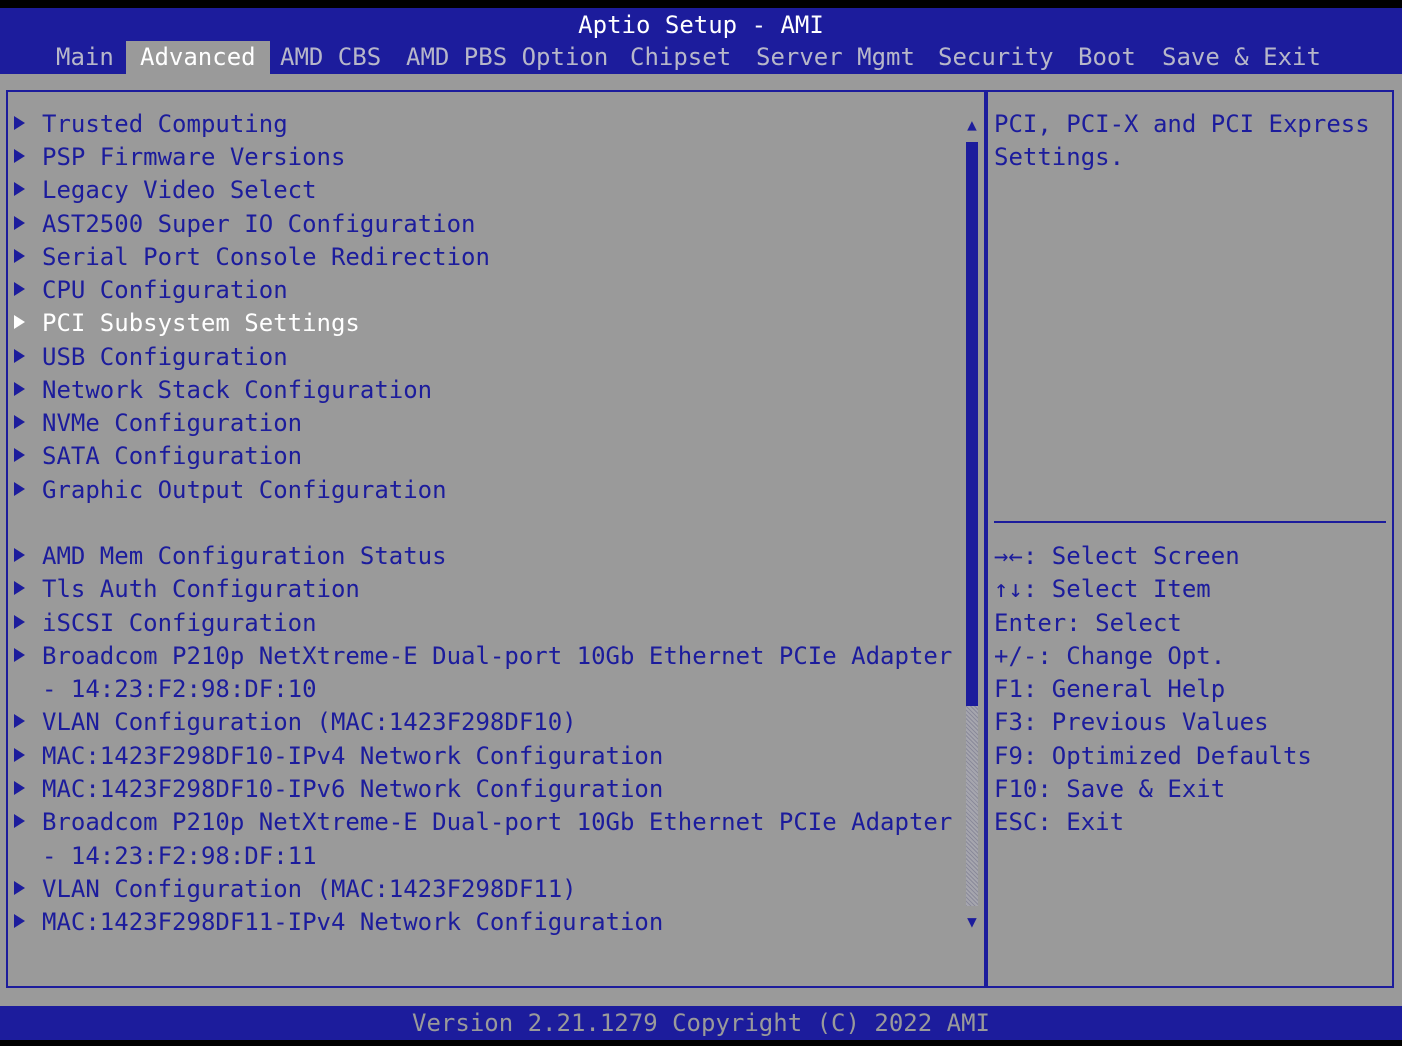 The width and height of the screenshot is (1402, 1046). Describe the element at coordinates (1117, 556) in the screenshot. I see `key-hint-select-screen: →←: Select Screen` at that location.